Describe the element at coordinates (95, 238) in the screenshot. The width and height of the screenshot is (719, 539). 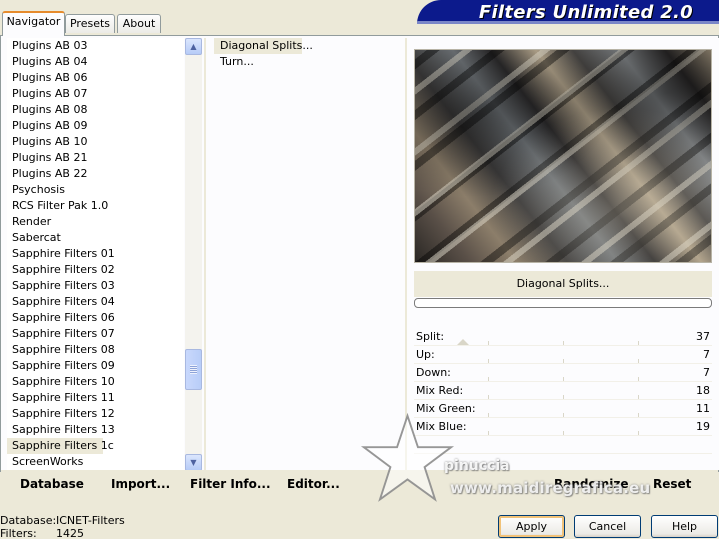
I see `category-item: Sabercat` at that location.